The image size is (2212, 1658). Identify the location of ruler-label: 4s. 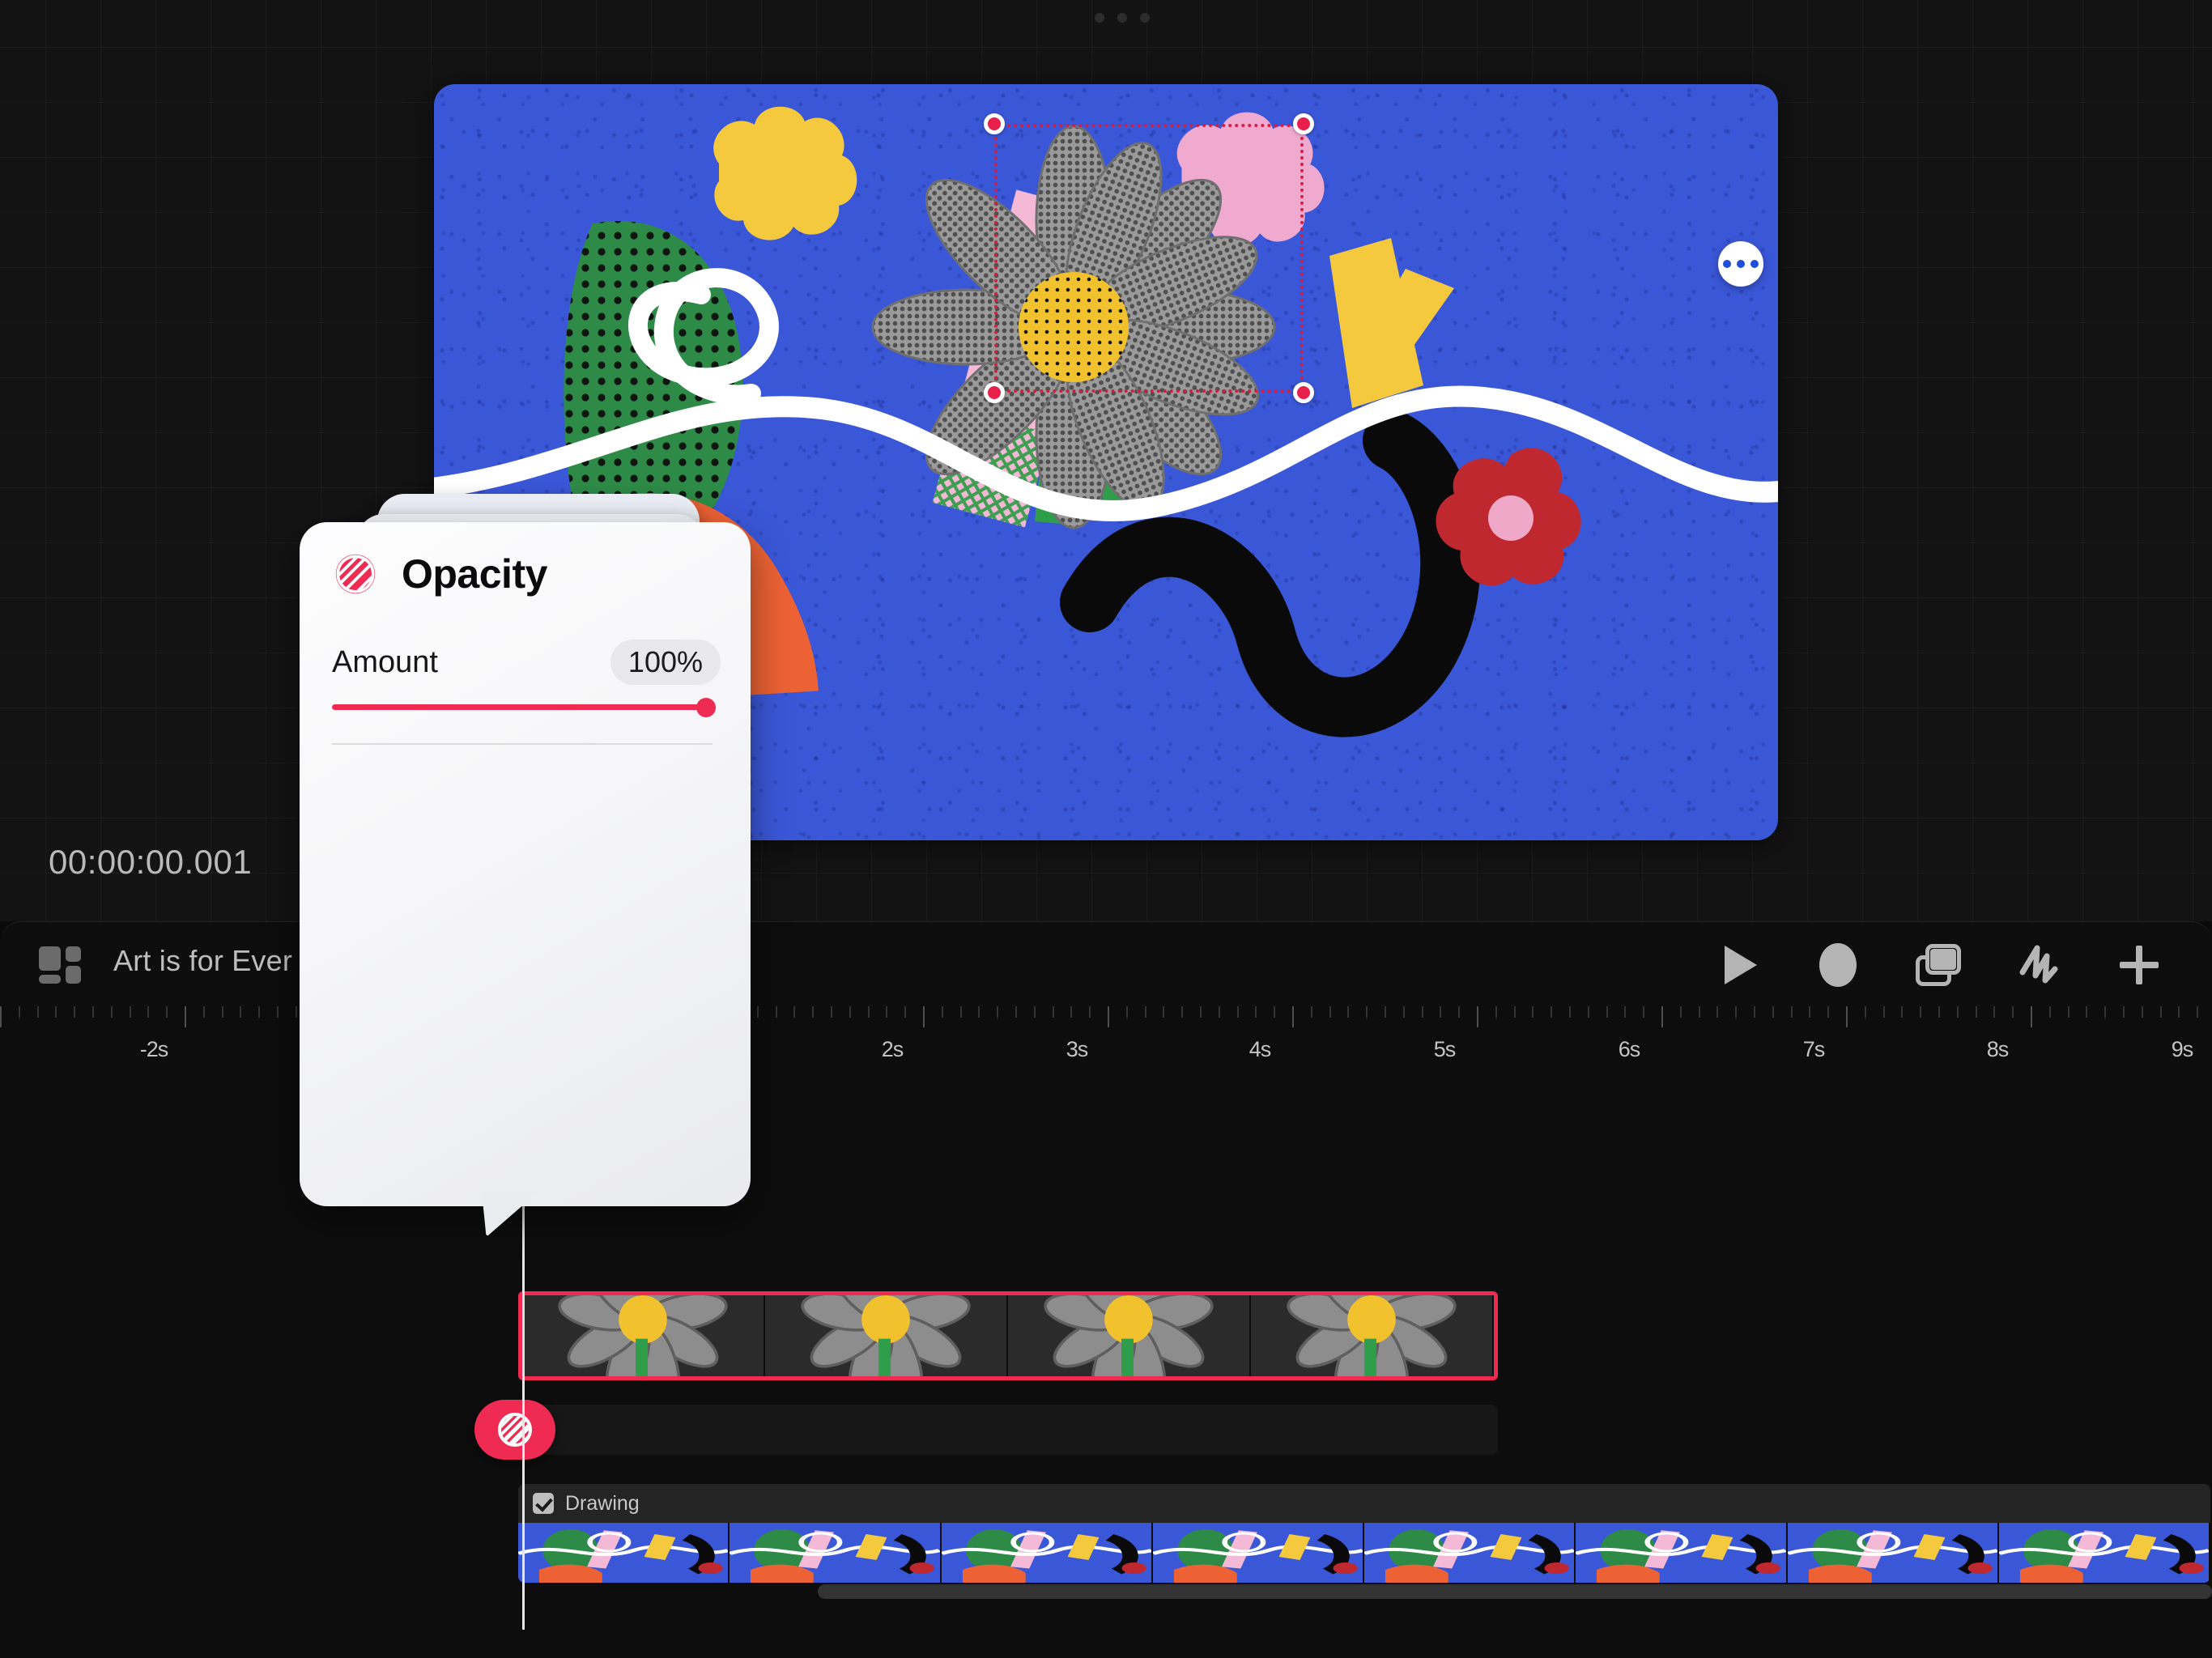
(1261, 1049).